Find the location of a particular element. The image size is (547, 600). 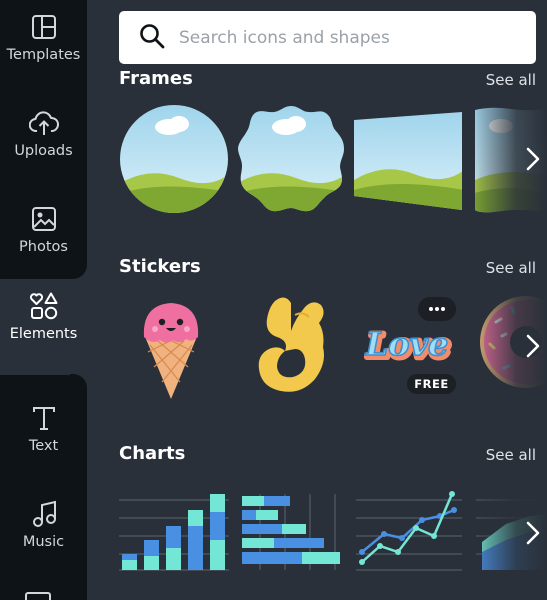

stickers-next-arrow-icon is located at coordinates (533, 346).